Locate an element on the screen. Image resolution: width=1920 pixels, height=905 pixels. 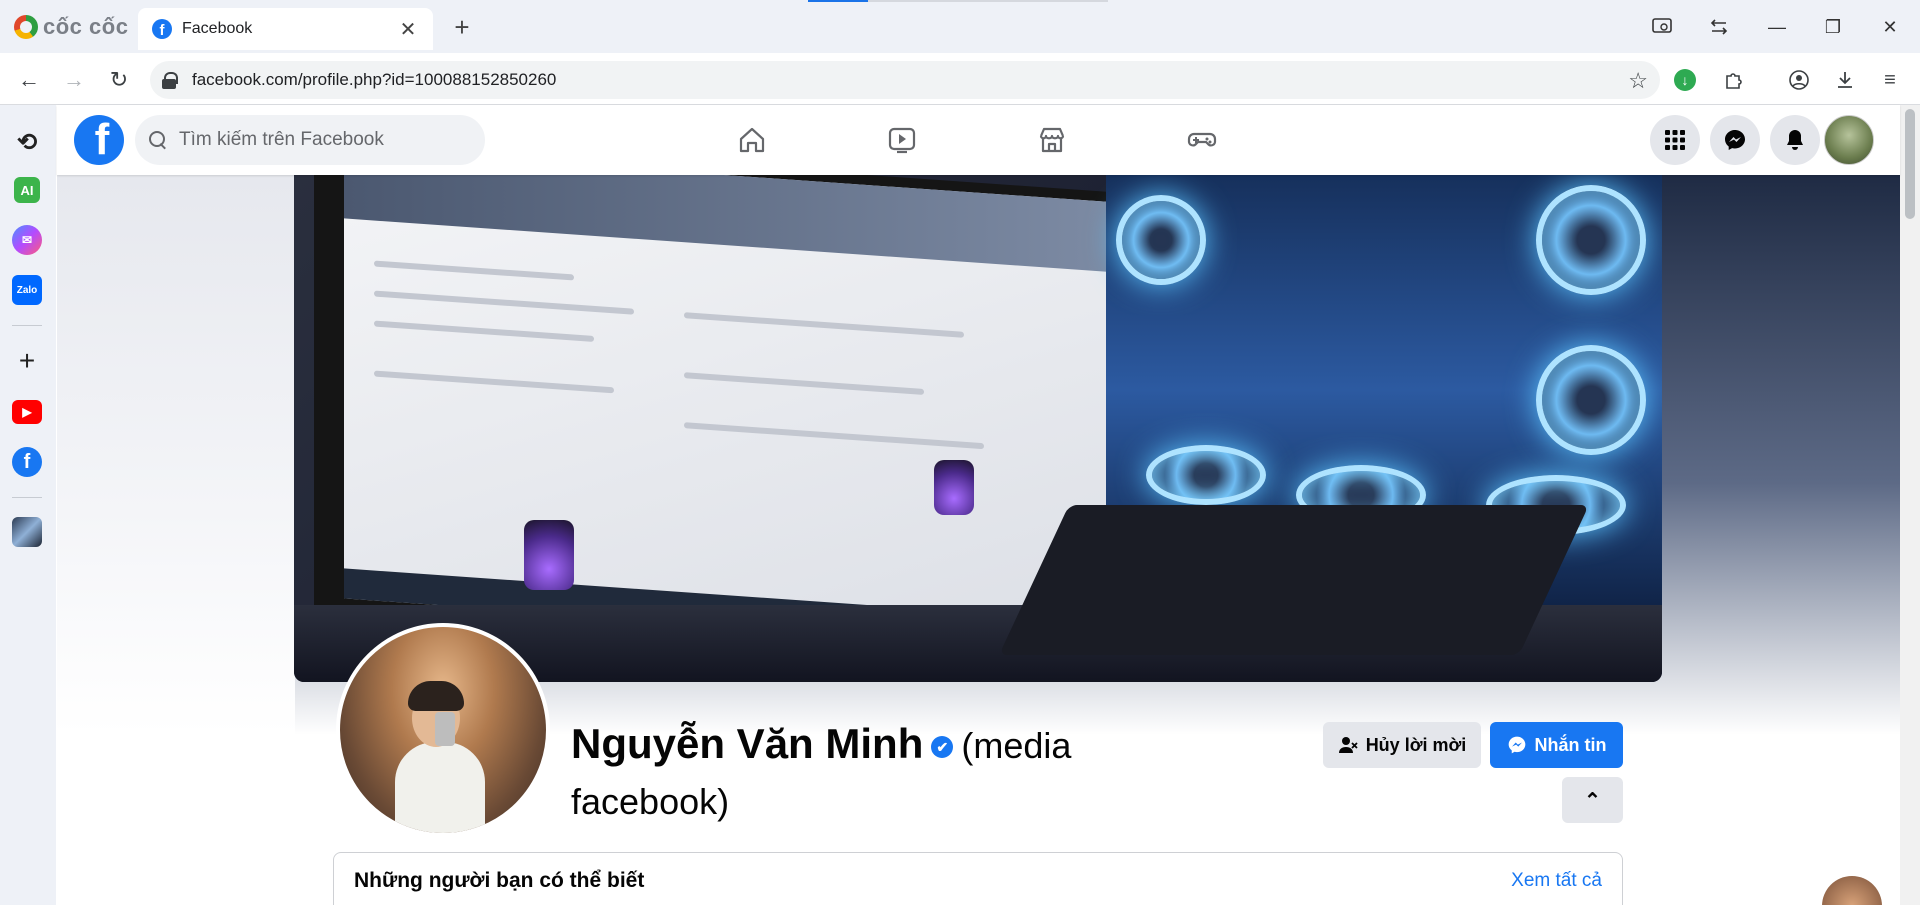
close-window-button: ✕ is located at coordinates (1890, 27).